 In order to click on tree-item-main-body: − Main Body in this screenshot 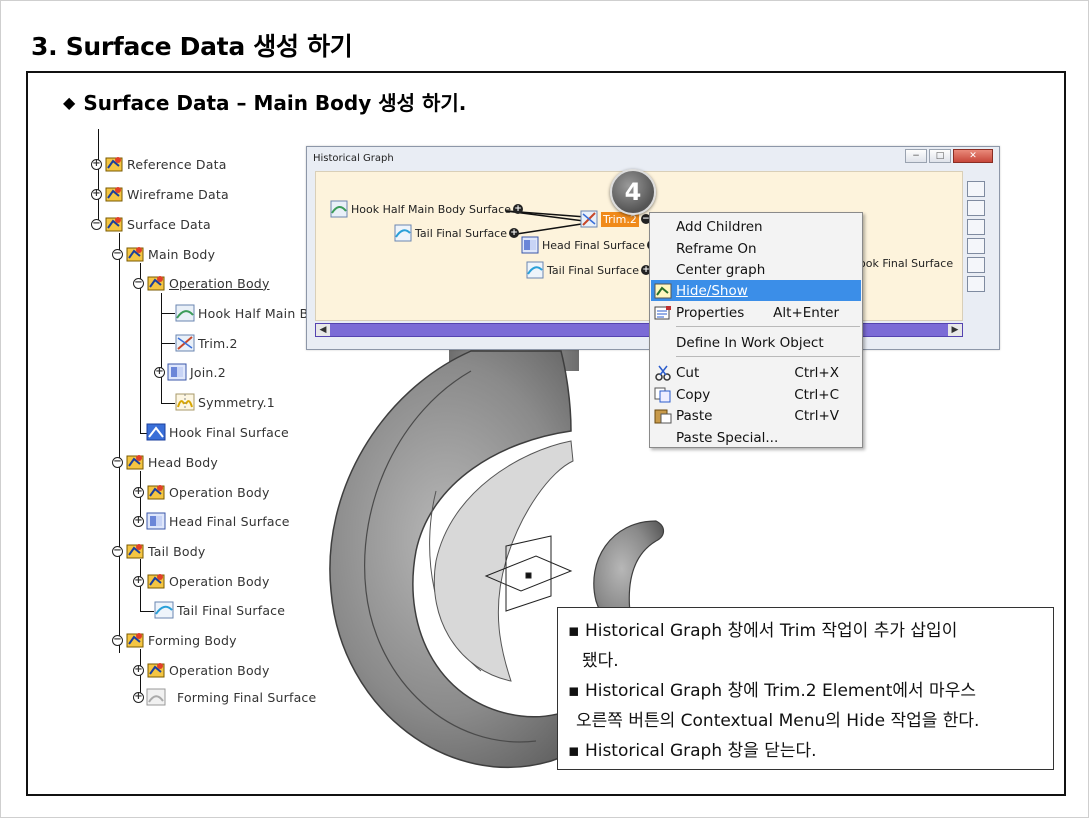, I will do `click(163, 254)`.